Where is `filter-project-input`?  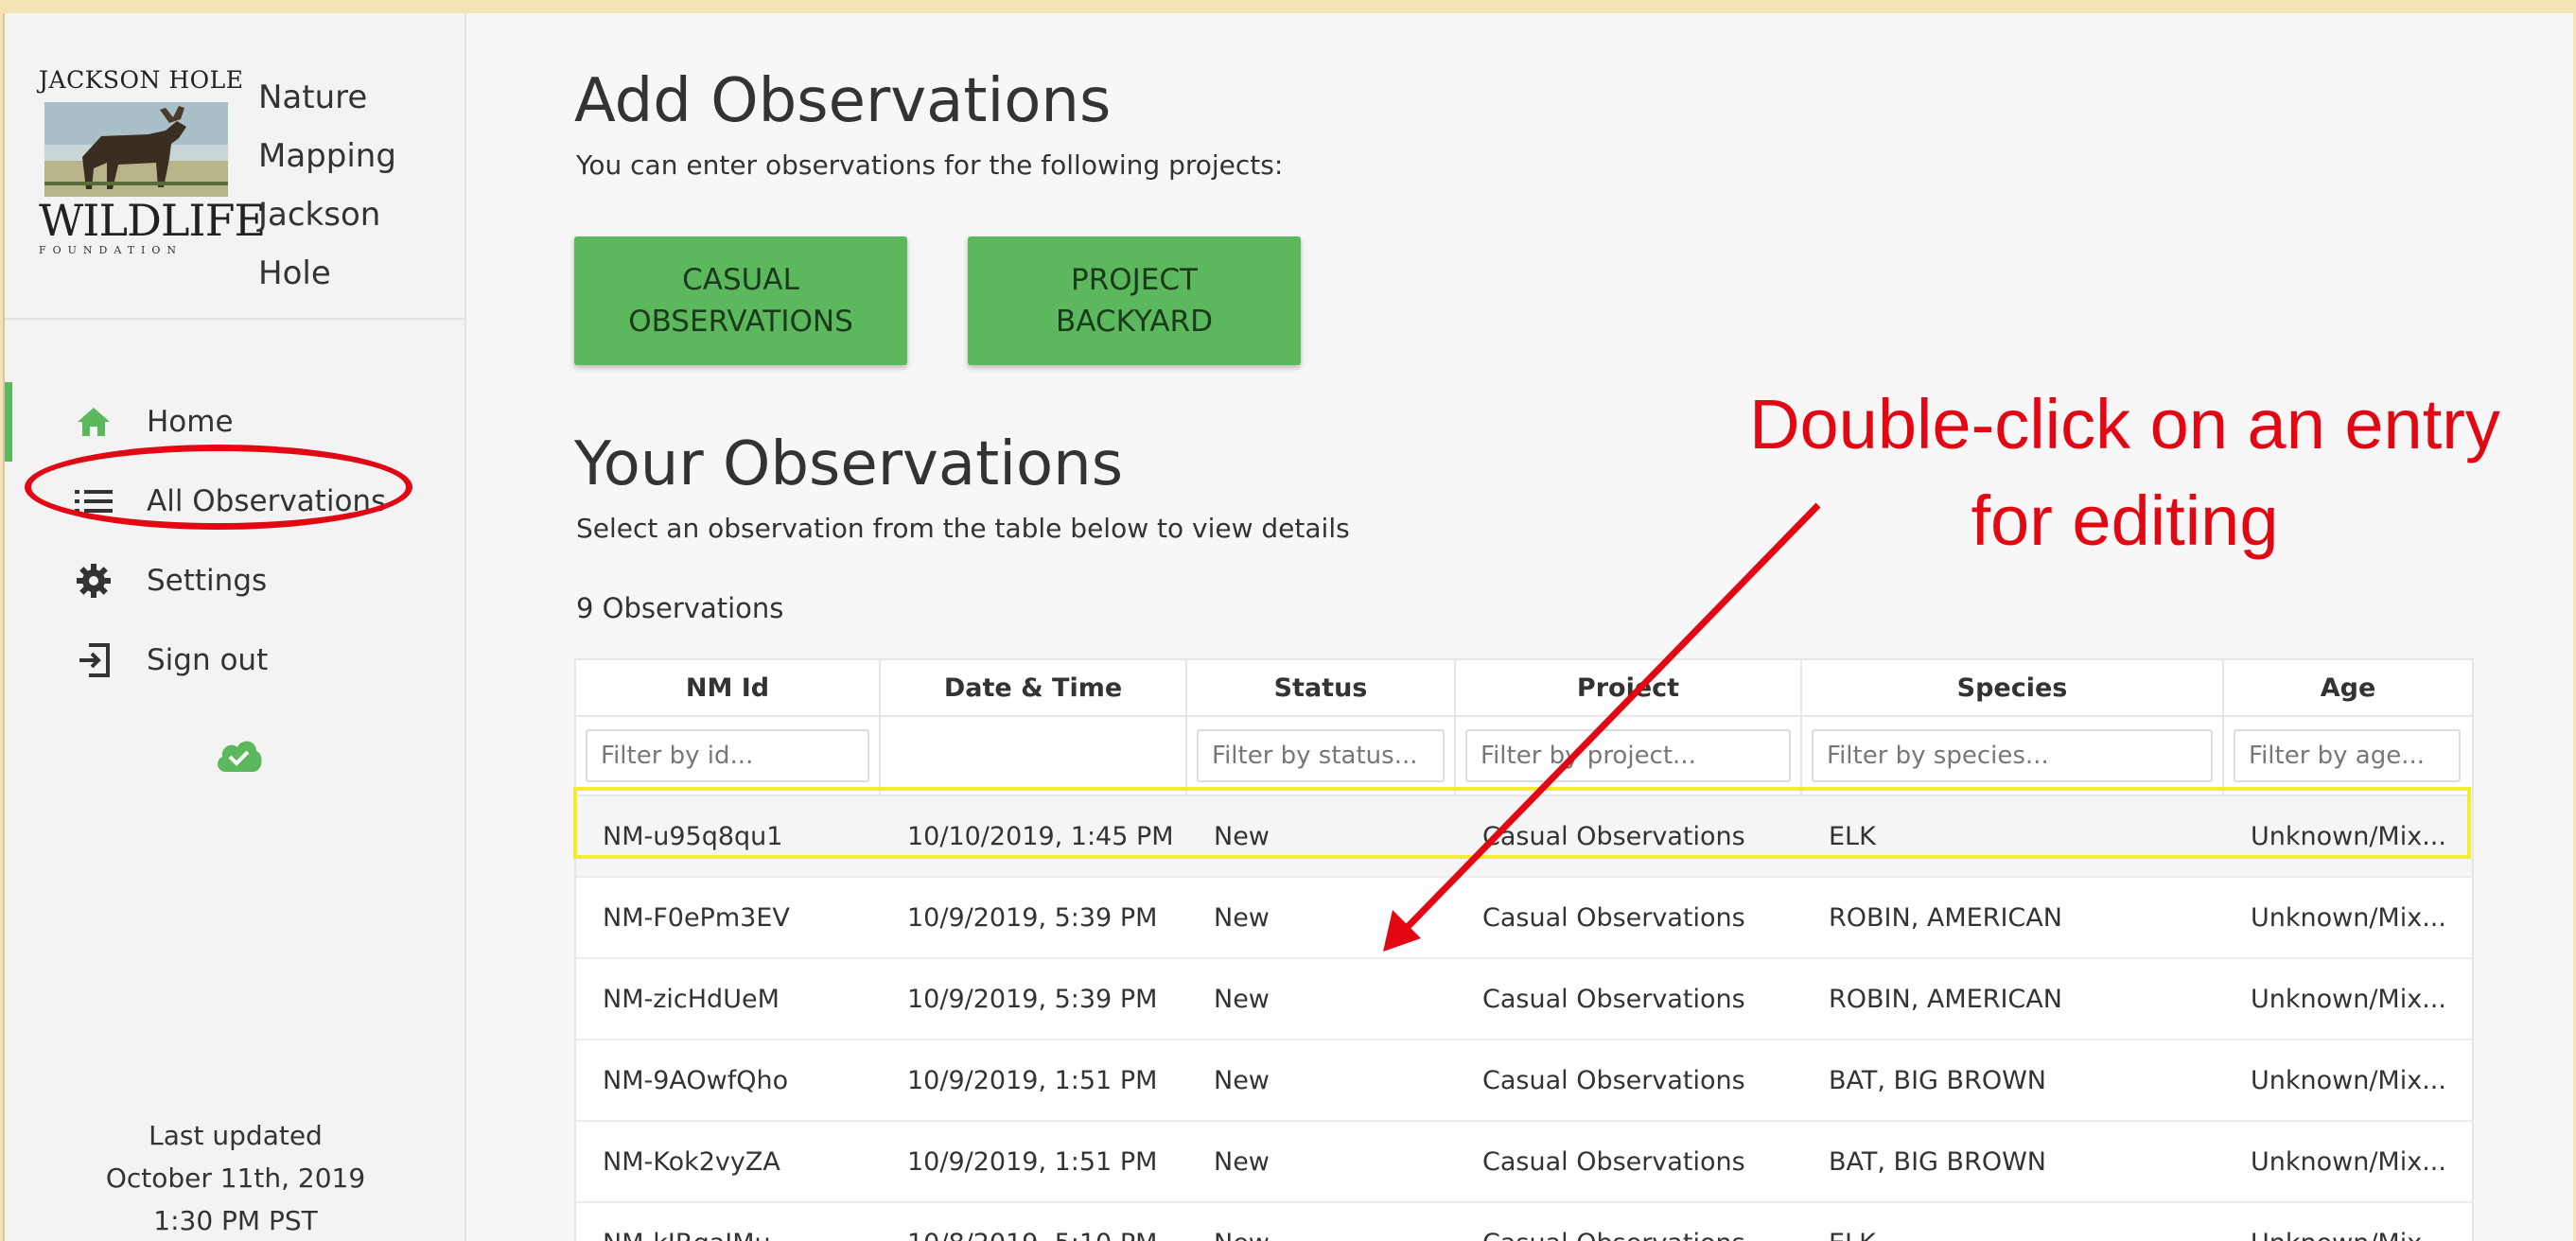
filter-project-input is located at coordinates (1628, 755).